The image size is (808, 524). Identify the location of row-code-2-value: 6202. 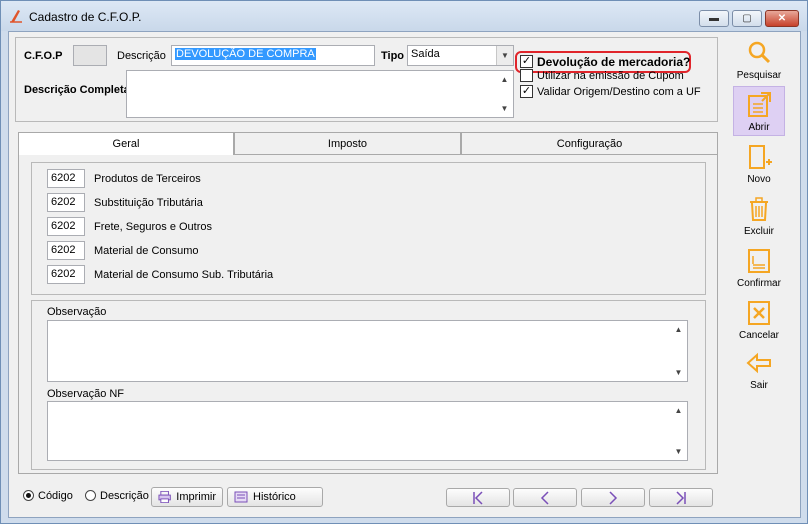
(63, 202).